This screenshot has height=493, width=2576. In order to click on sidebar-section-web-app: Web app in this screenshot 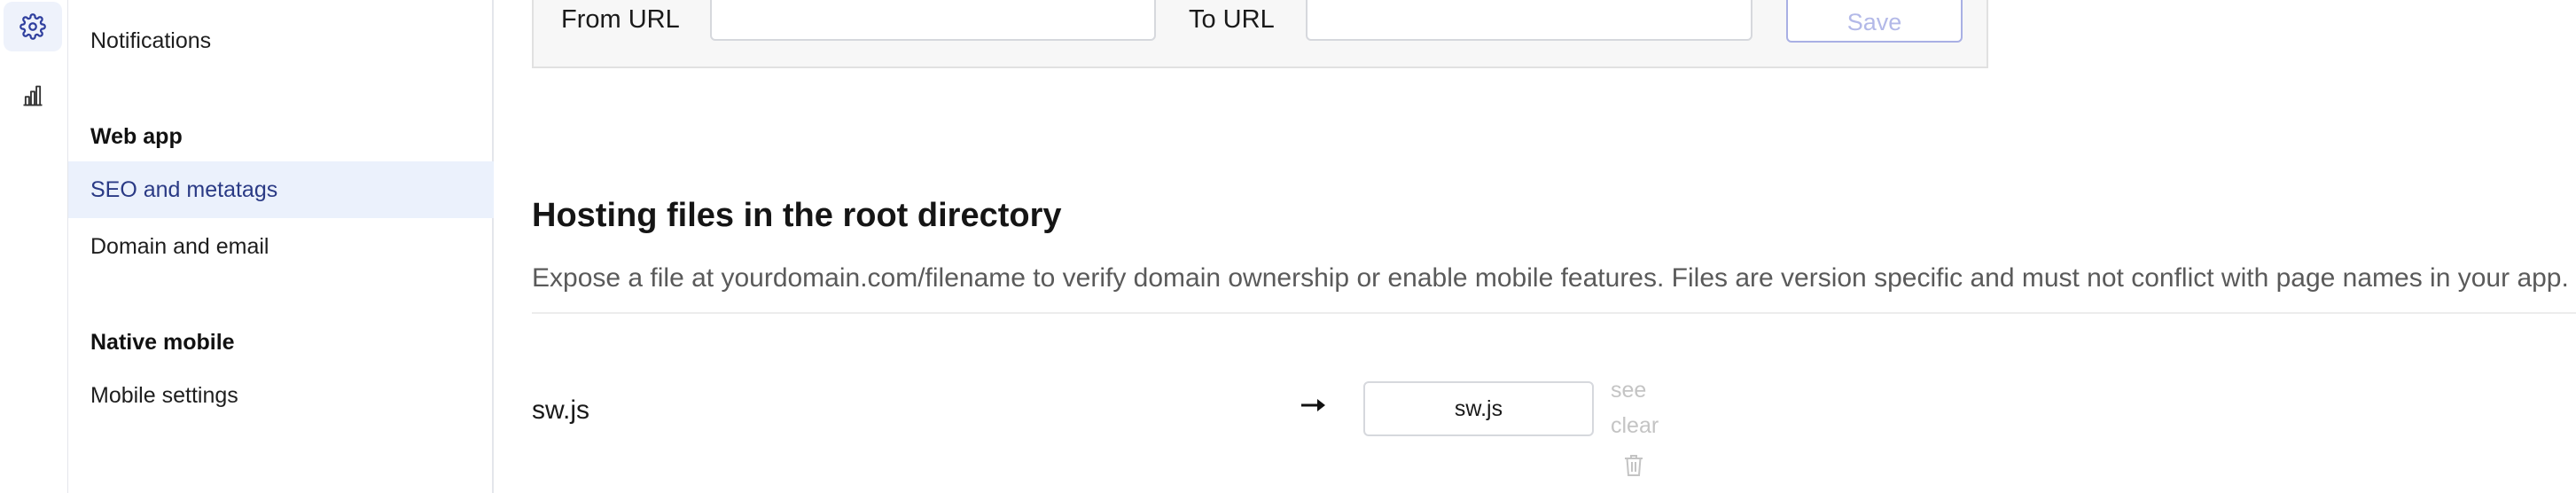, I will do `click(136, 136)`.